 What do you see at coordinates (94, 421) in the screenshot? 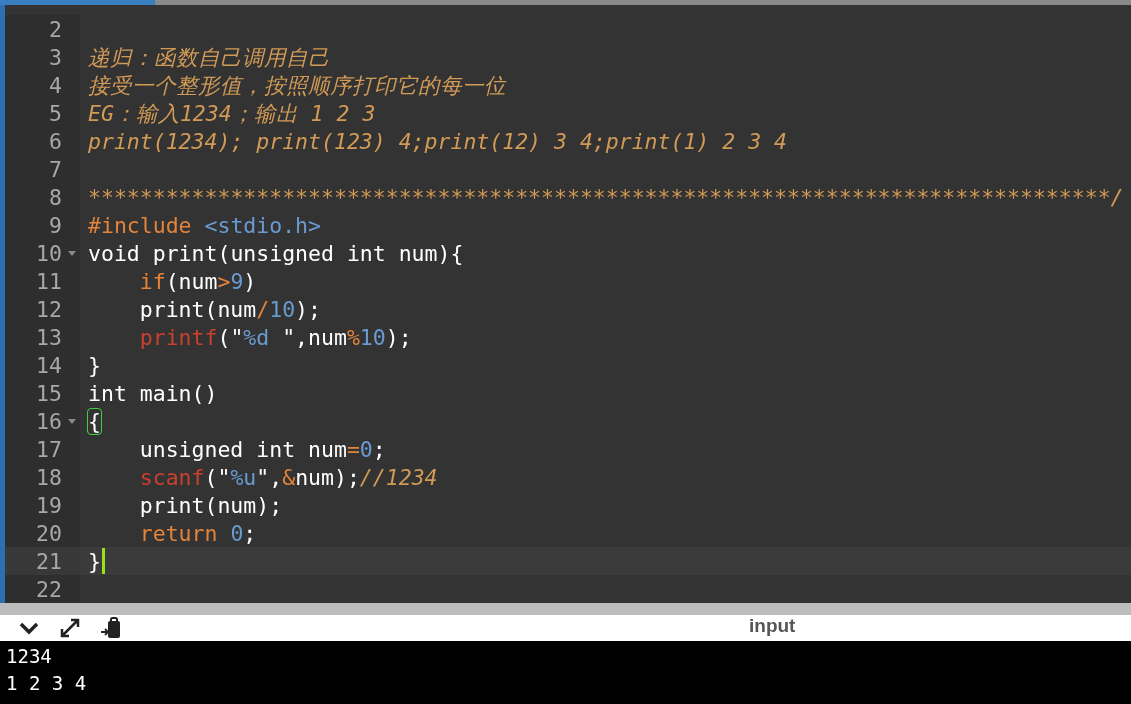
I see `code-line: {` at bounding box center [94, 421].